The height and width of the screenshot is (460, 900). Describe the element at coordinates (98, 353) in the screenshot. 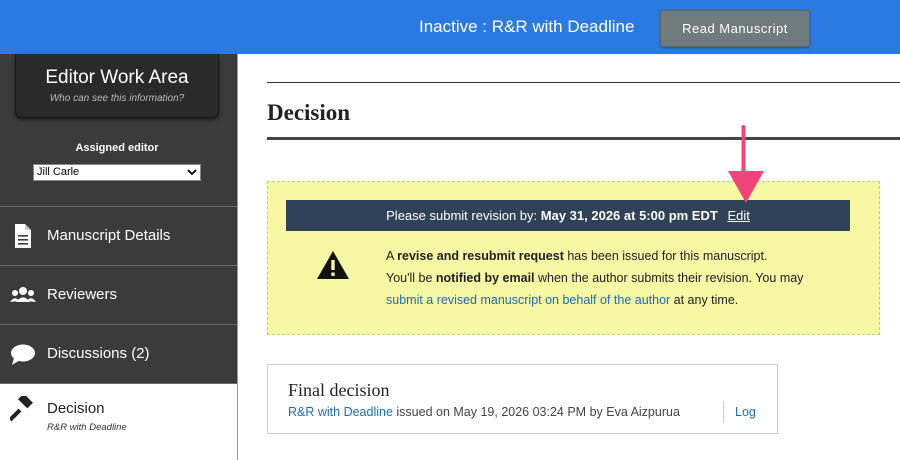

I see `sidebar-item-label: Discussions (2)` at that location.